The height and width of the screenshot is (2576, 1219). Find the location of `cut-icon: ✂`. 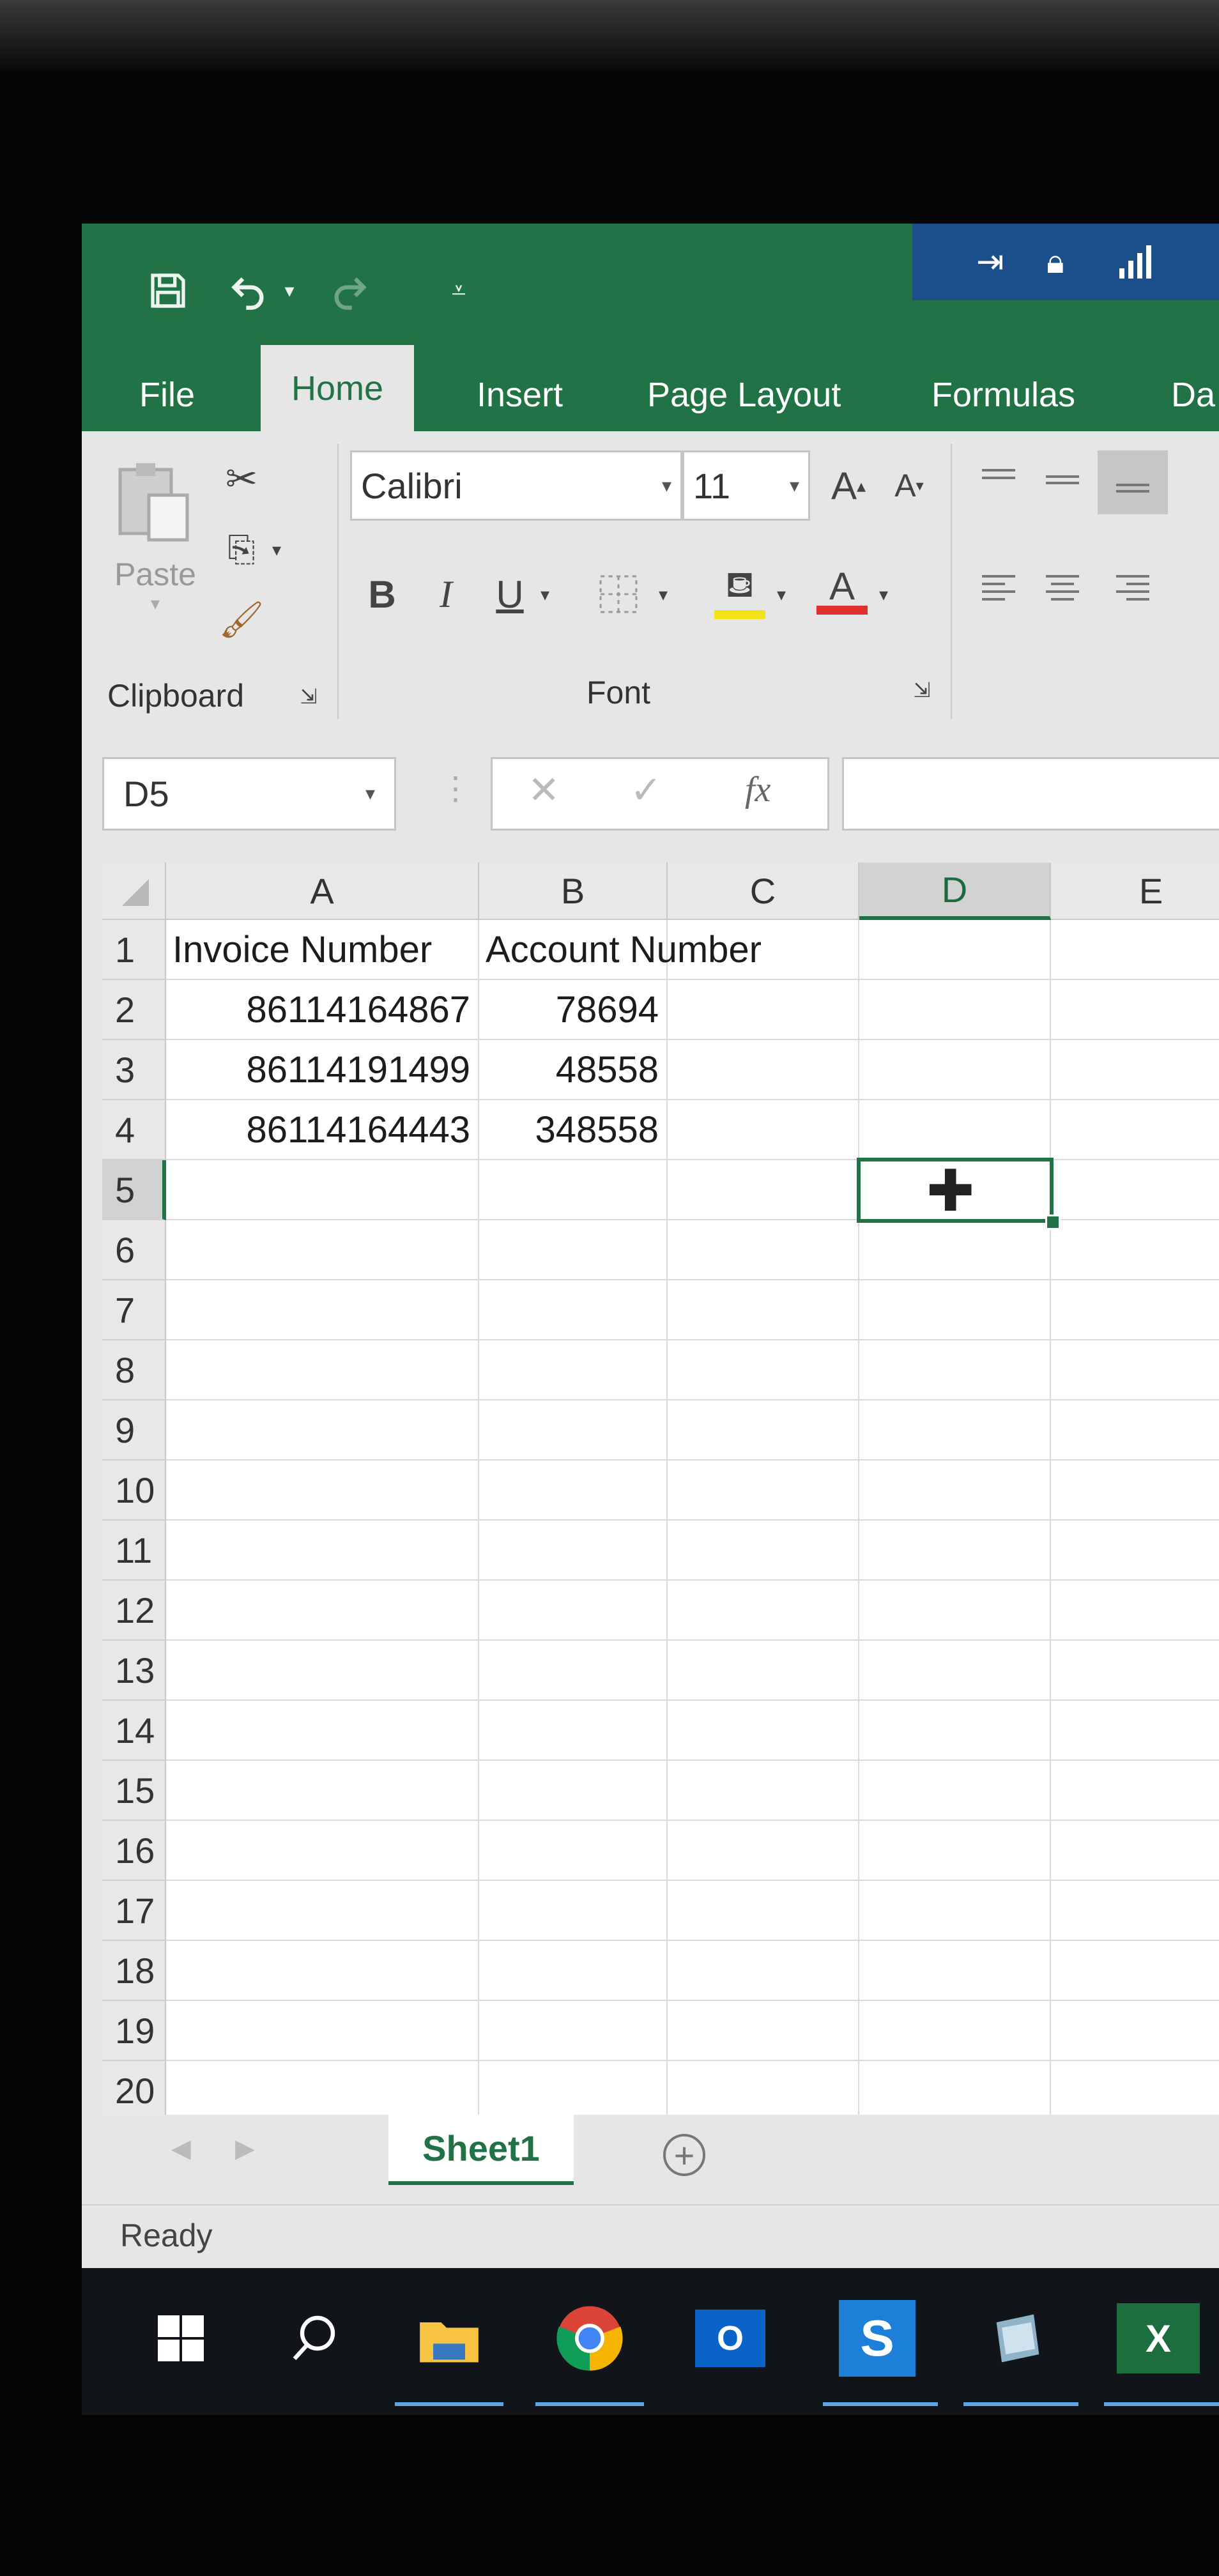

cut-icon: ✂ is located at coordinates (241, 479).